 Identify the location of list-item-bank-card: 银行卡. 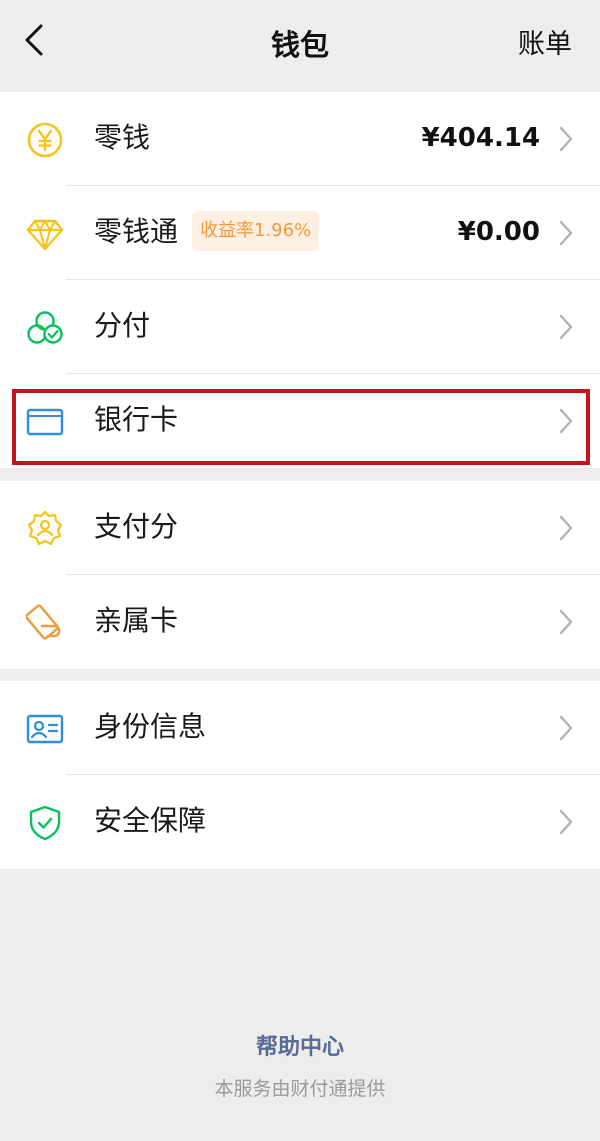
(300, 421).